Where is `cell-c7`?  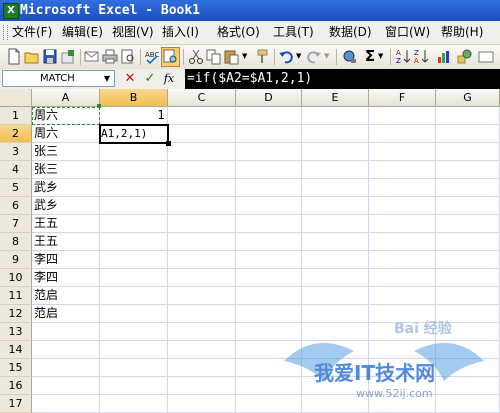
cell-c7 is located at coordinates (202, 224).